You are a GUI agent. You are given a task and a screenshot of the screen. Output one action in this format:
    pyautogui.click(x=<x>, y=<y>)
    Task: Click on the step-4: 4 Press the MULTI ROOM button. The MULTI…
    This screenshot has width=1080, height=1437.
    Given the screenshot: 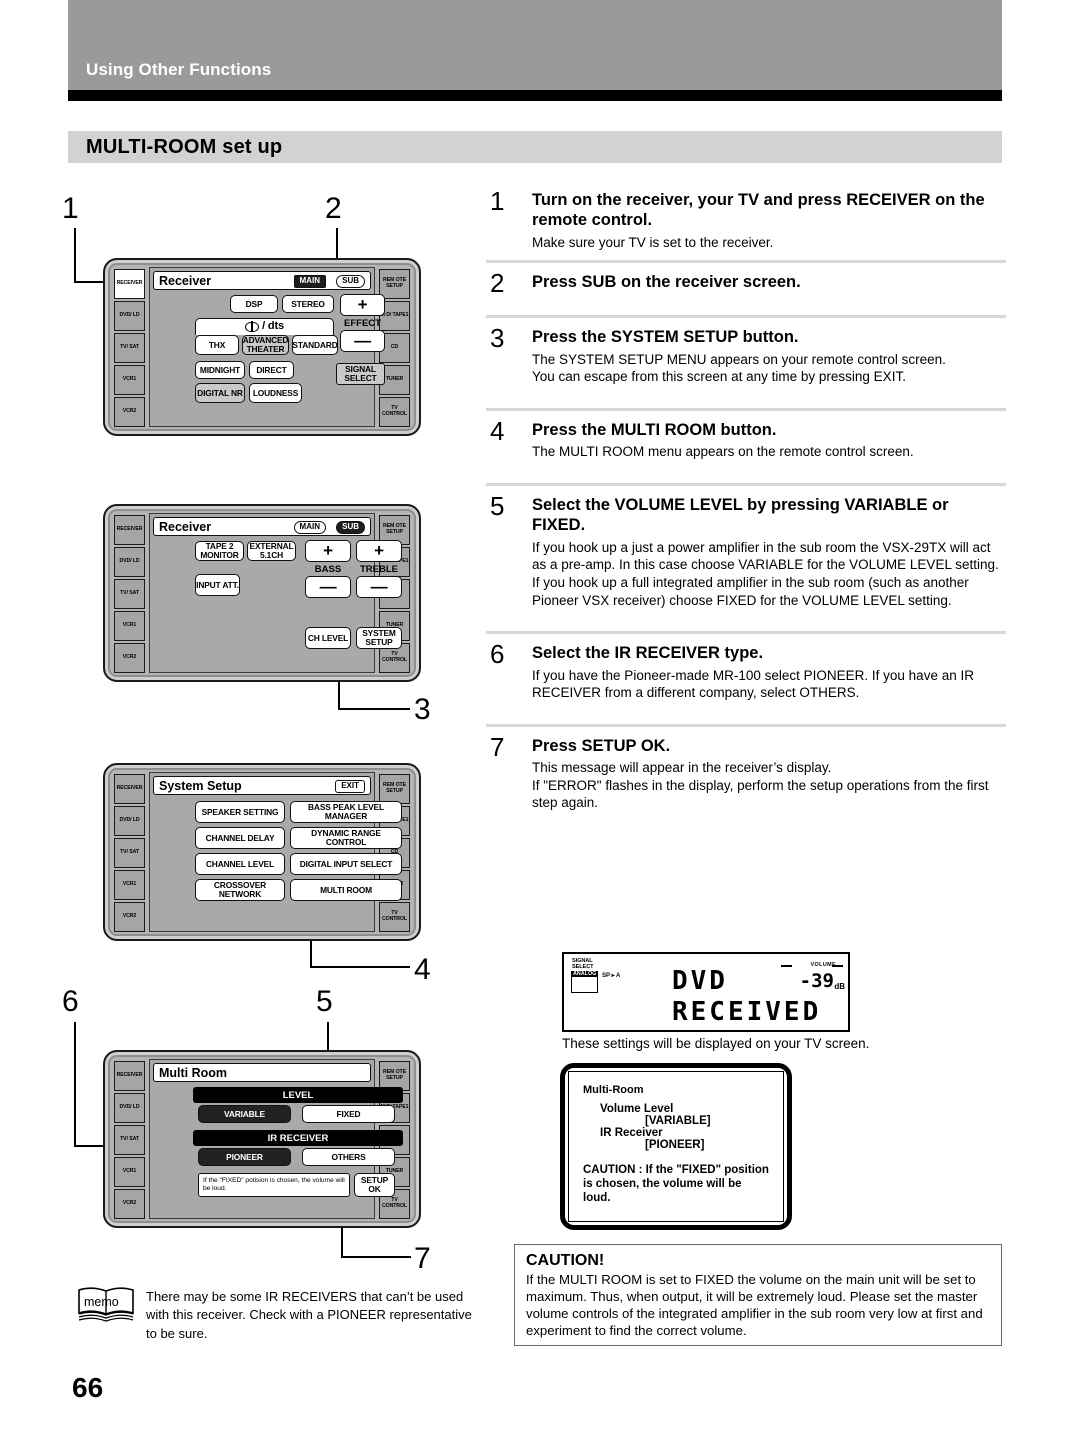 What is the action you would take?
    pyautogui.click(x=746, y=438)
    